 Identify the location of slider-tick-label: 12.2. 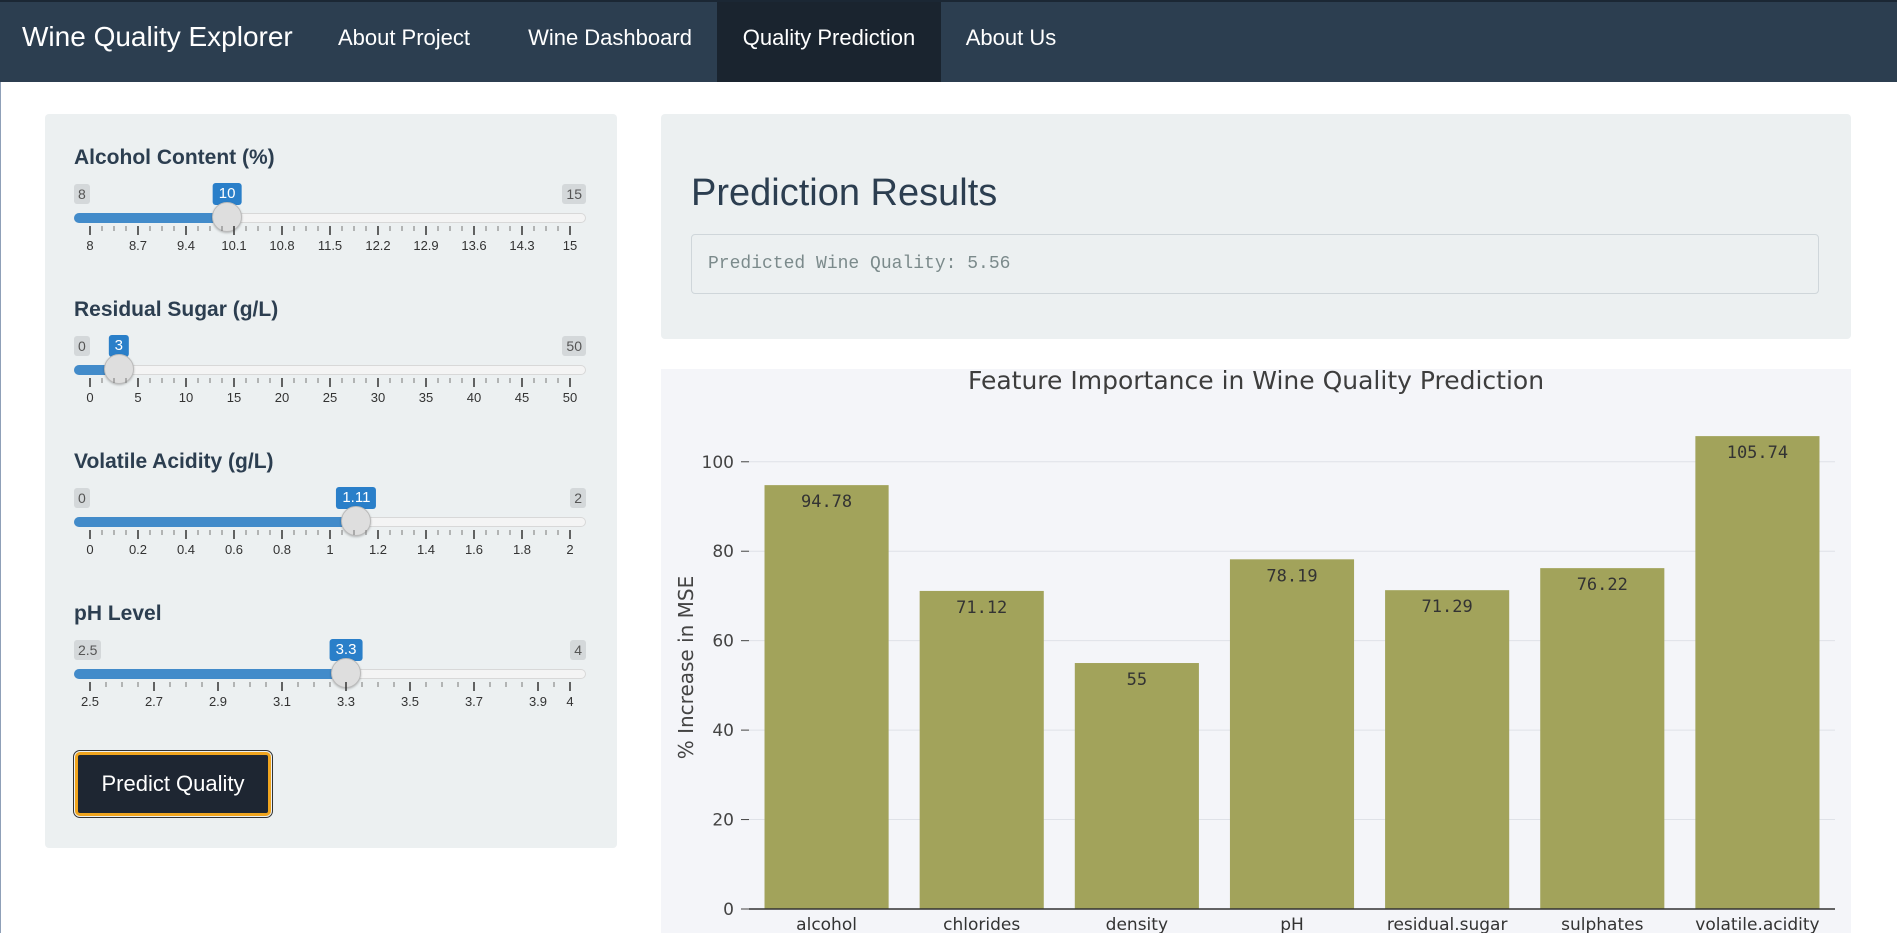
(377, 245).